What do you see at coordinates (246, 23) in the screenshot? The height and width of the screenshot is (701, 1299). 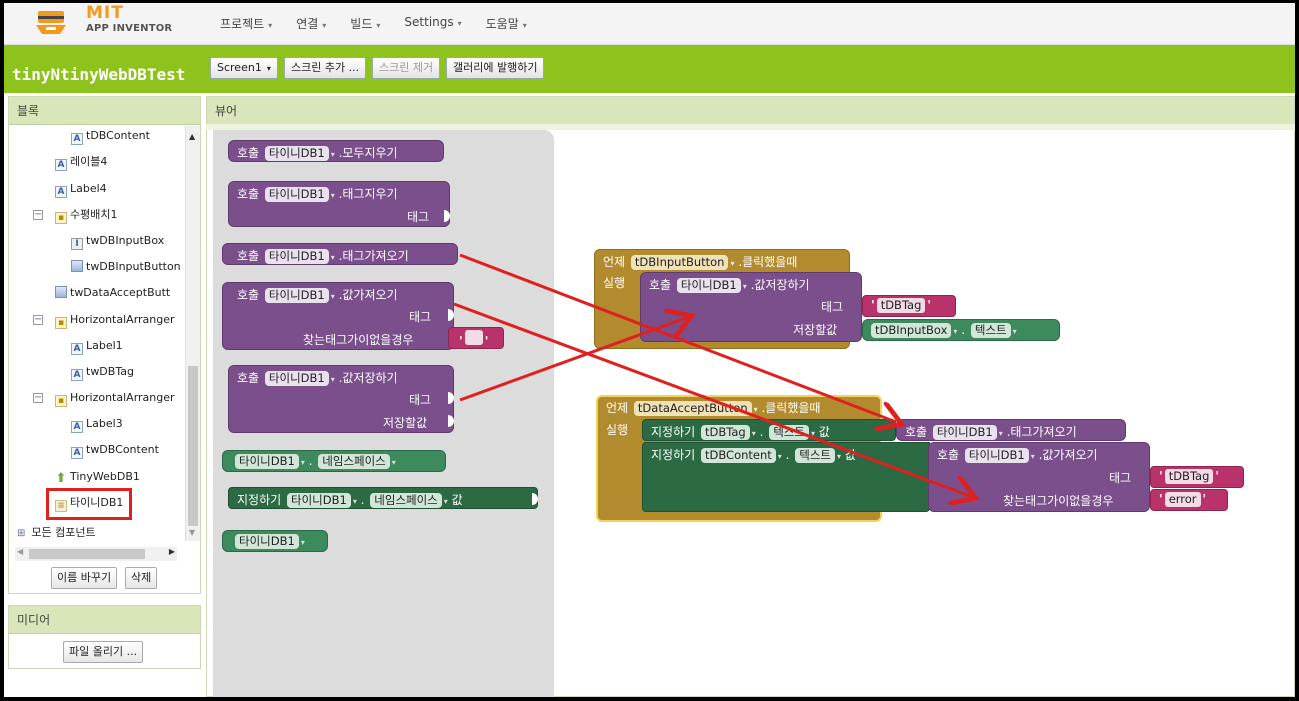 I see `menu-project: 프로젝트 ▾` at bounding box center [246, 23].